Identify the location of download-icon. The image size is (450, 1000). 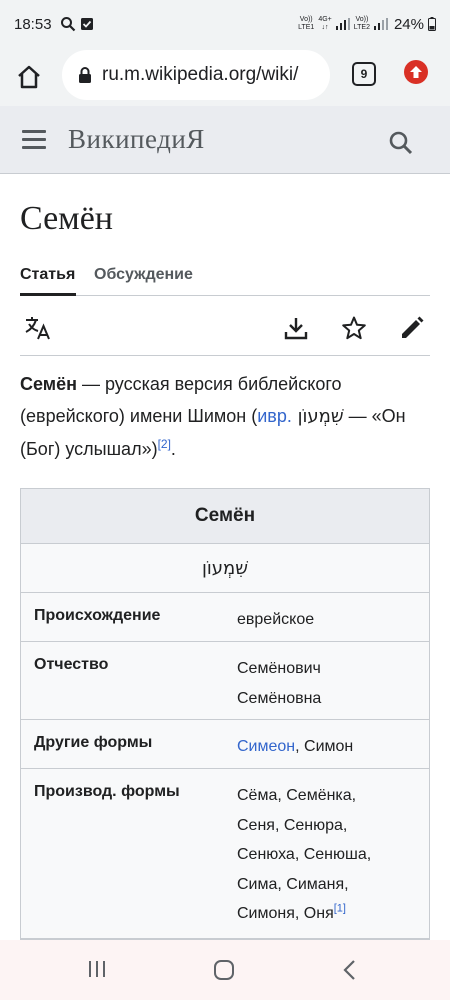
(296, 329).